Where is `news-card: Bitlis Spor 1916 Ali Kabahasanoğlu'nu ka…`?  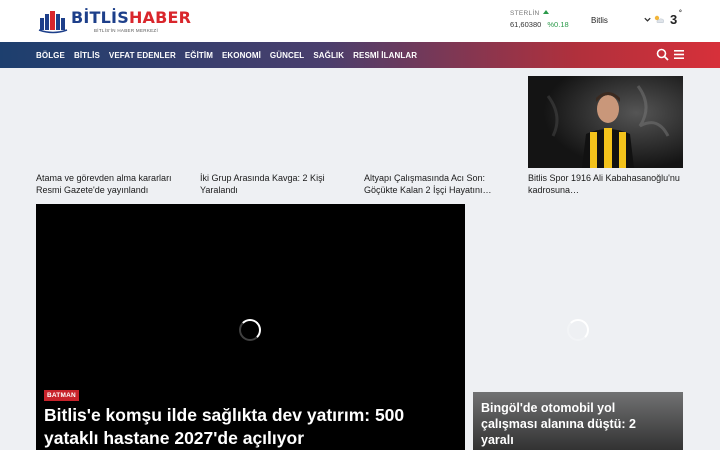 news-card: Bitlis Spor 1916 Ali Kabahasanoğlu'nu ka… is located at coordinates (605, 136).